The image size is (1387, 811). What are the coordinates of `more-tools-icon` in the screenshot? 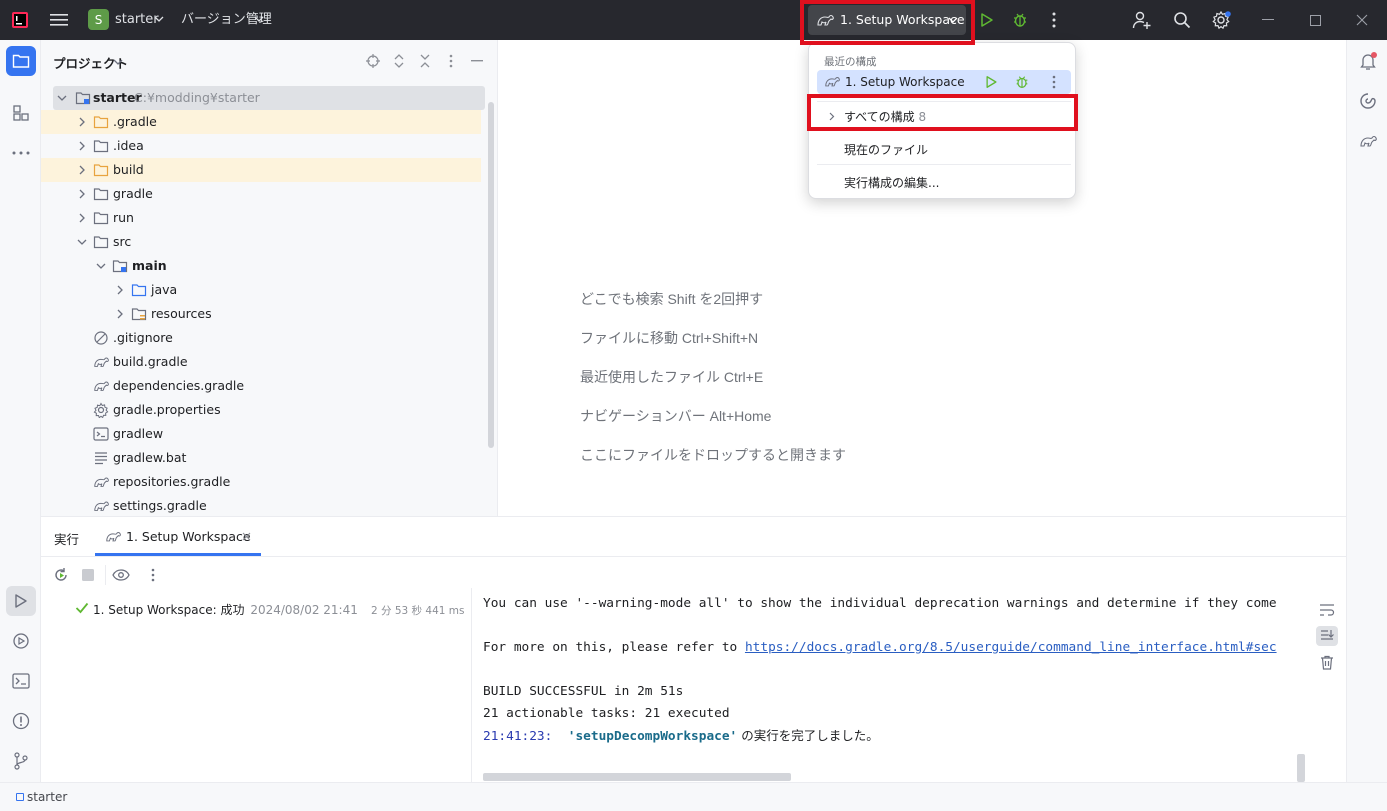 It's located at (21, 153).